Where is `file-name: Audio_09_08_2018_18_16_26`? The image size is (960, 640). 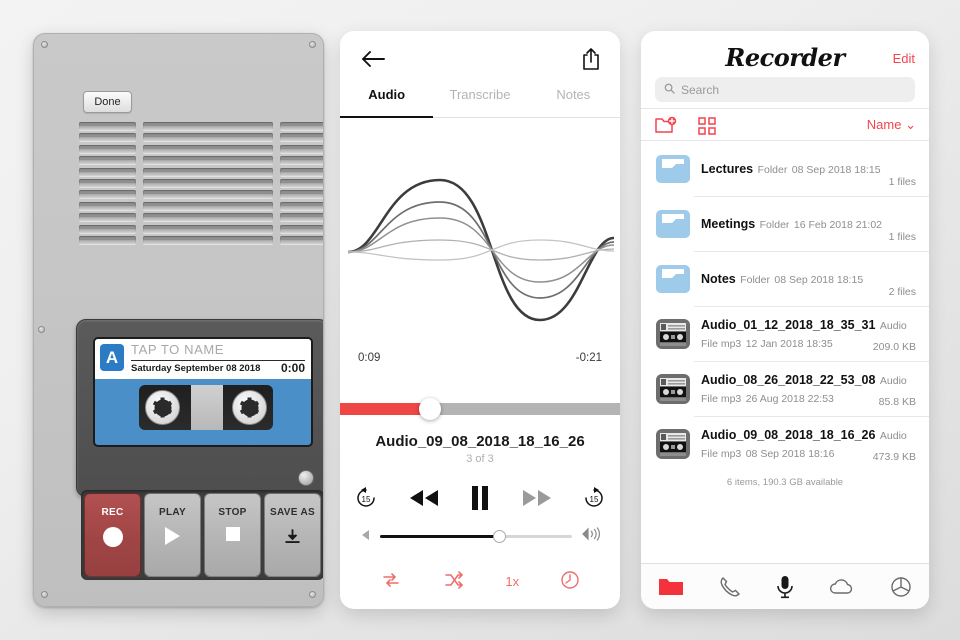
file-name: Audio_09_08_2018_18_16_26 is located at coordinates (788, 434).